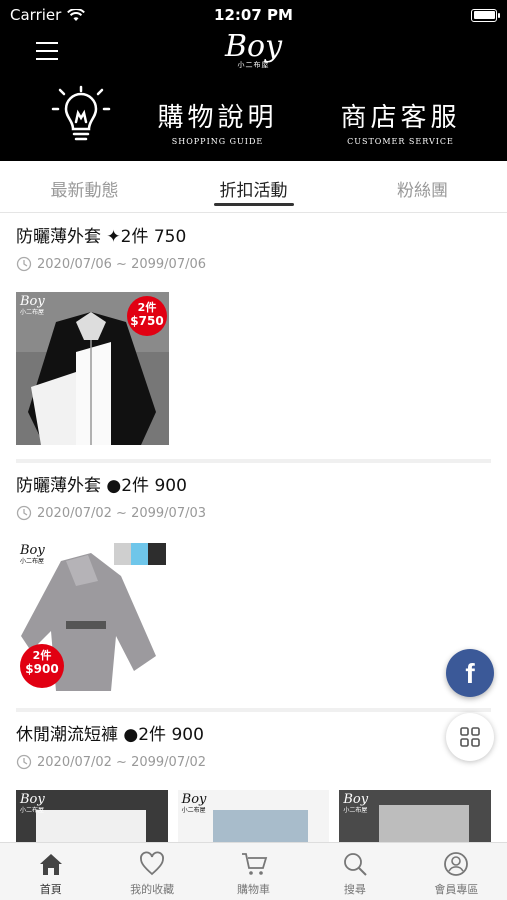  I want to click on brand-logo: Boy 小二布屋, so click(253, 51).